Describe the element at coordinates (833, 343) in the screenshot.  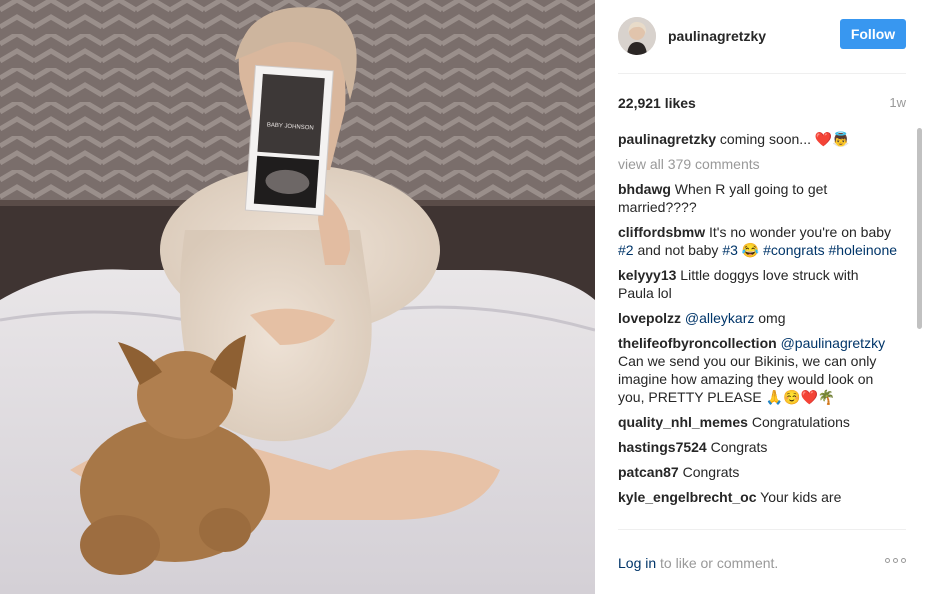
I see `comment-tag-link: @paulinagretzky` at that location.